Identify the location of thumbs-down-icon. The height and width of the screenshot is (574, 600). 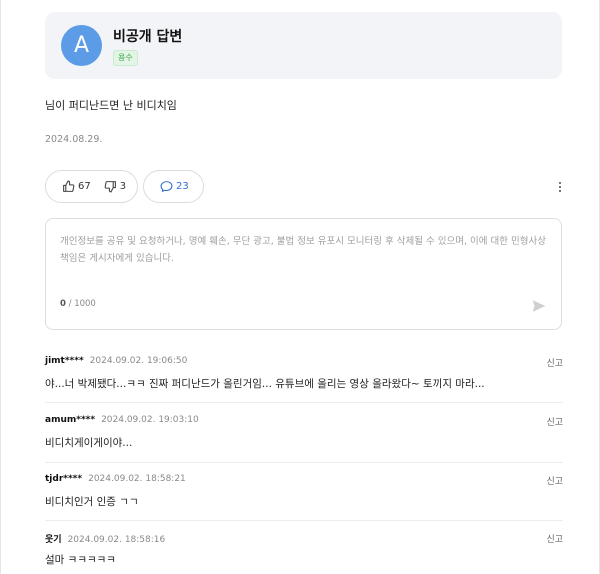
(110, 187).